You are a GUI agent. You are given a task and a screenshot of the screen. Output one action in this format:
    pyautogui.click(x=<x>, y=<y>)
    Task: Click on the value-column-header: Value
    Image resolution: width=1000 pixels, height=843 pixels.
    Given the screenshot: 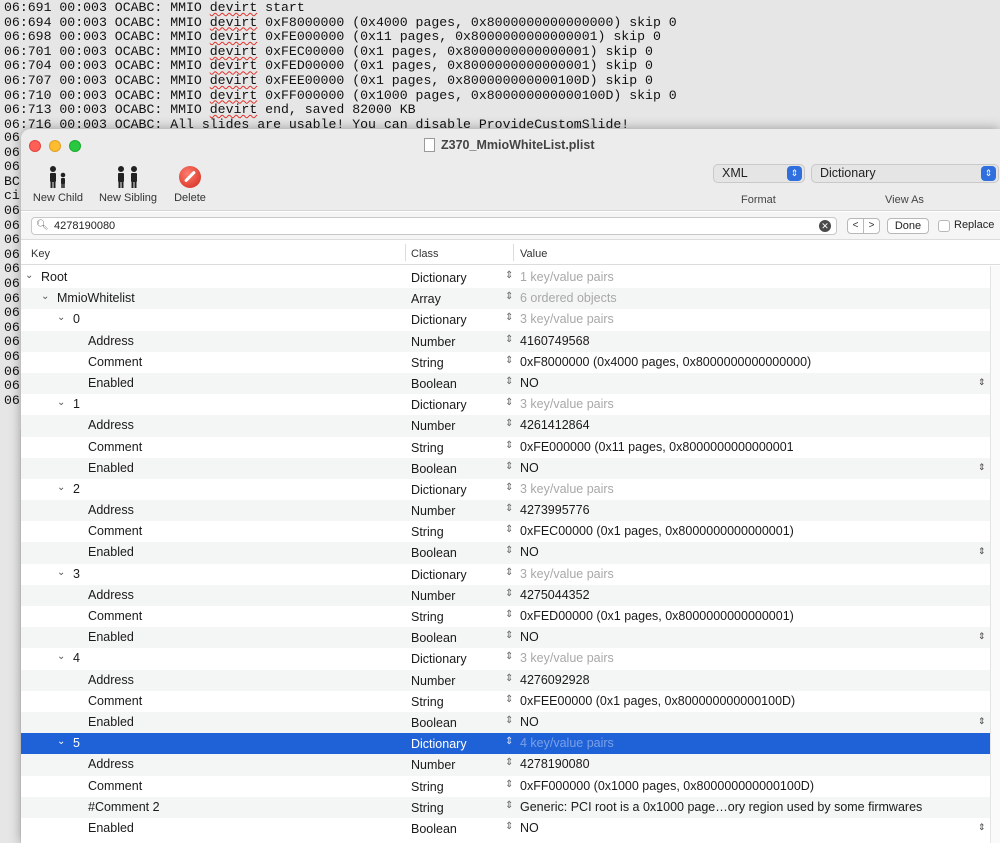 What is the action you would take?
    pyautogui.click(x=533, y=254)
    